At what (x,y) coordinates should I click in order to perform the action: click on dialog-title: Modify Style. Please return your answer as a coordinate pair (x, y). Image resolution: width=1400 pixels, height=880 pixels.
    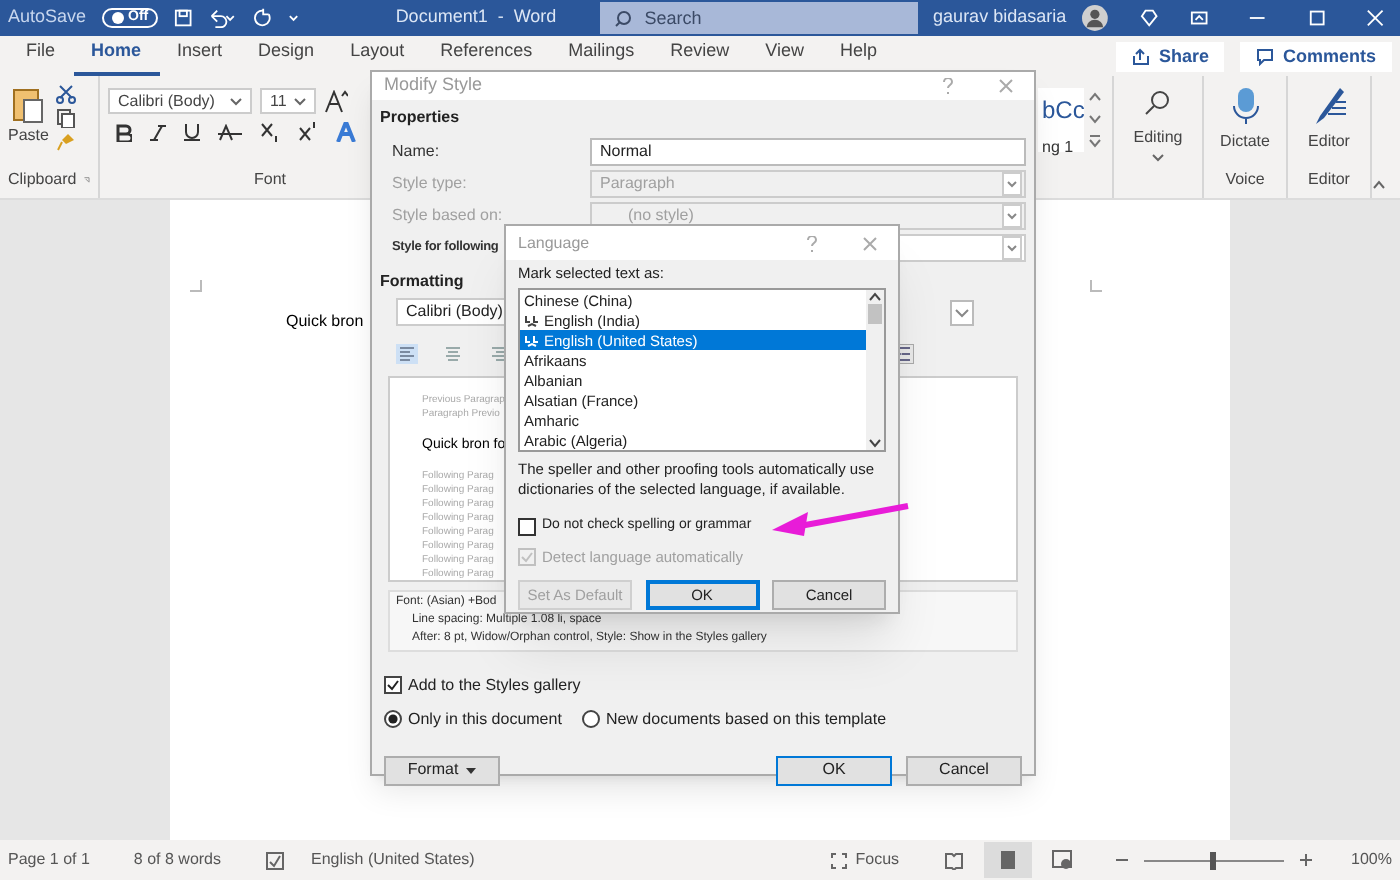
    Looking at the image, I should click on (433, 85).